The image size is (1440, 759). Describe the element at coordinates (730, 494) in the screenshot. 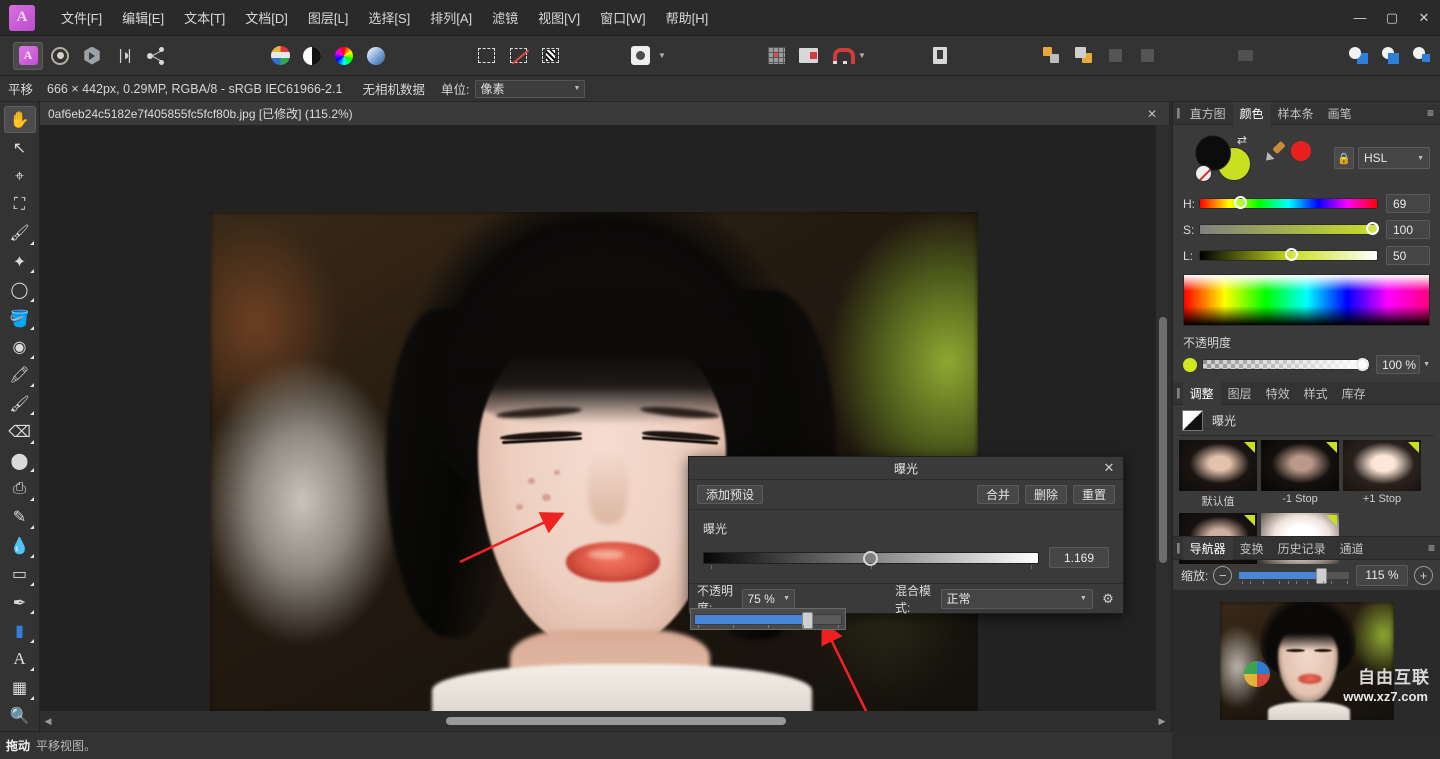

I see `add-preset-button: 添加预设` at that location.